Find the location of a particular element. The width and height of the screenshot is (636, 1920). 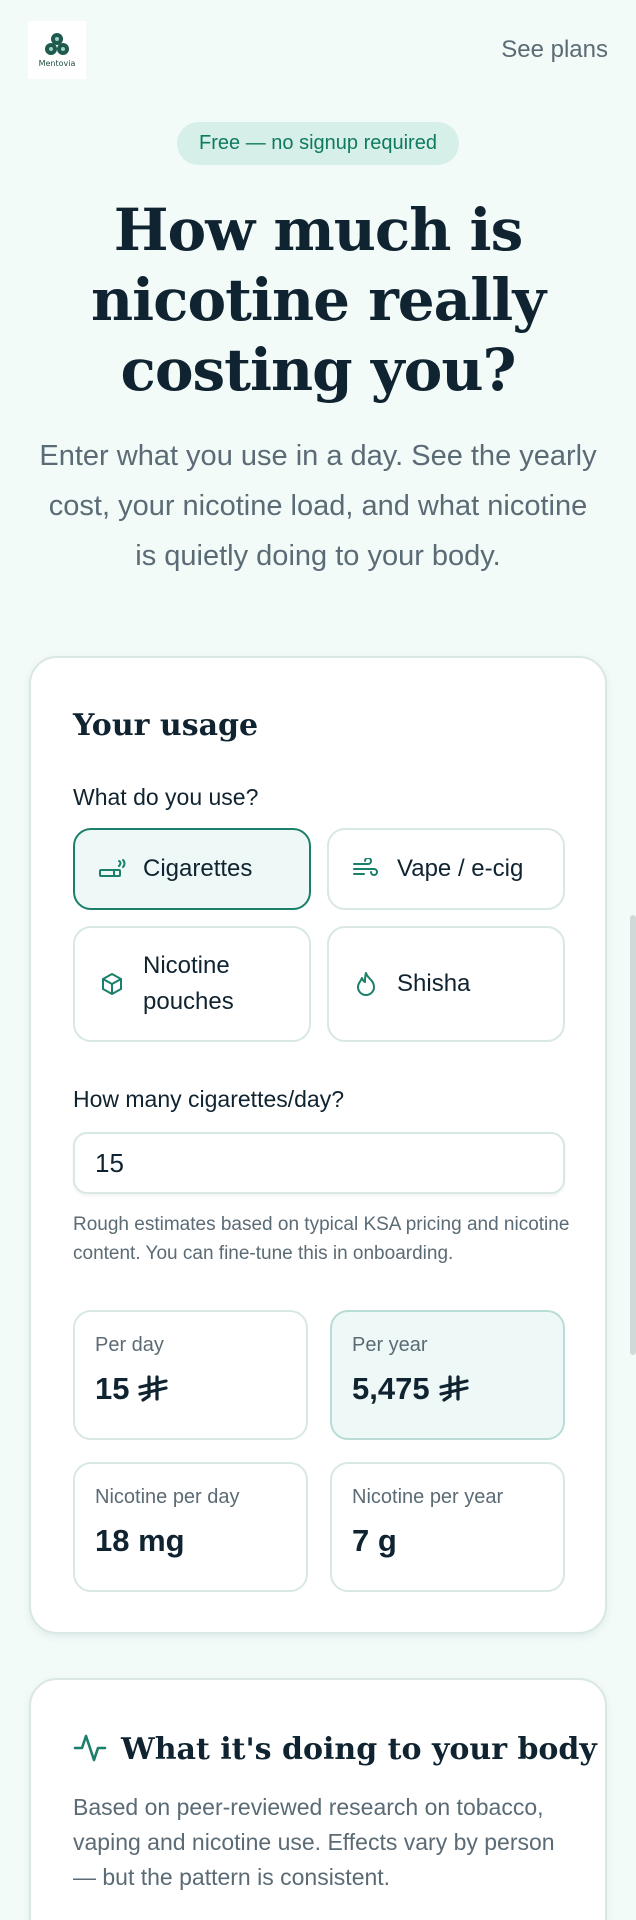

box-icon is located at coordinates (112, 984).